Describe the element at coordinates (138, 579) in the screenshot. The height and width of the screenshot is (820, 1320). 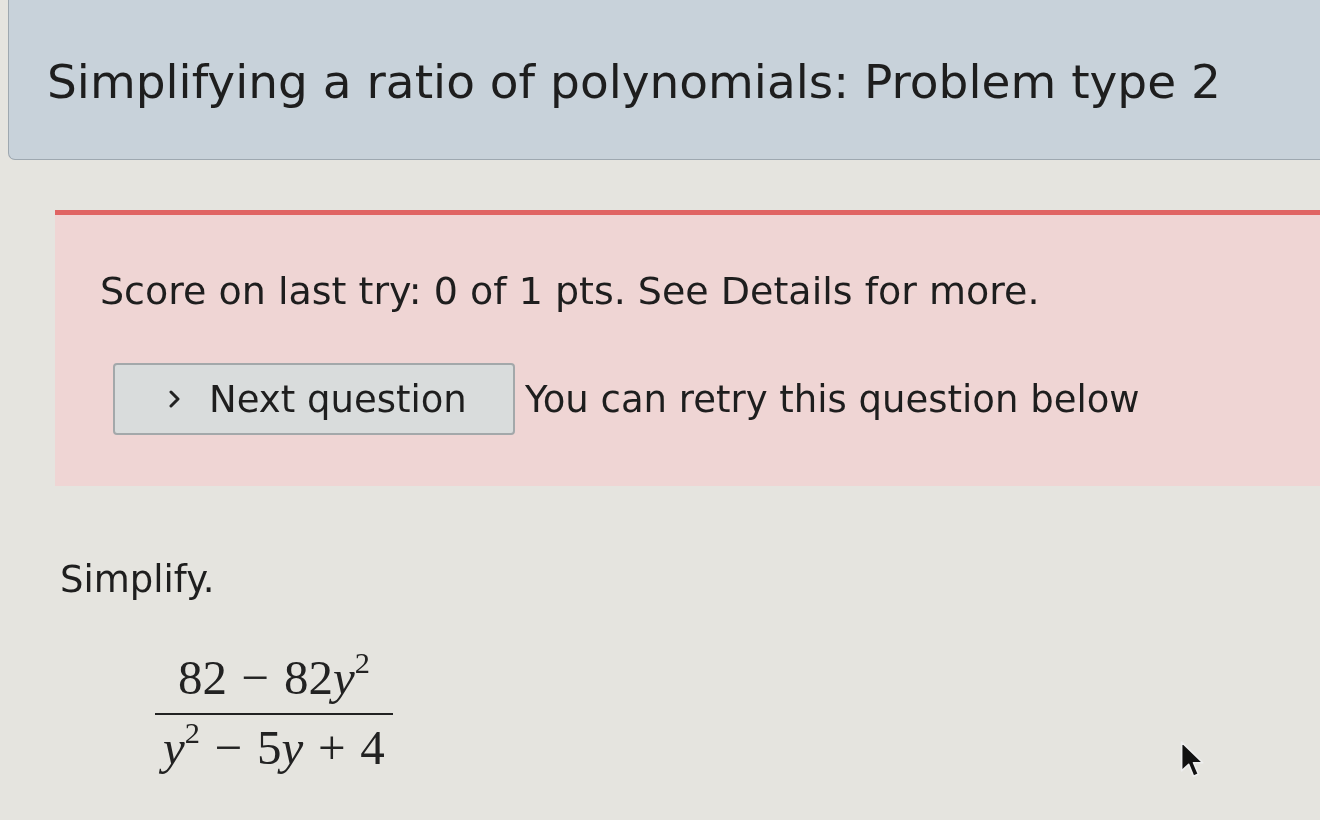
I see `question-prompt: Simplify.` at that location.